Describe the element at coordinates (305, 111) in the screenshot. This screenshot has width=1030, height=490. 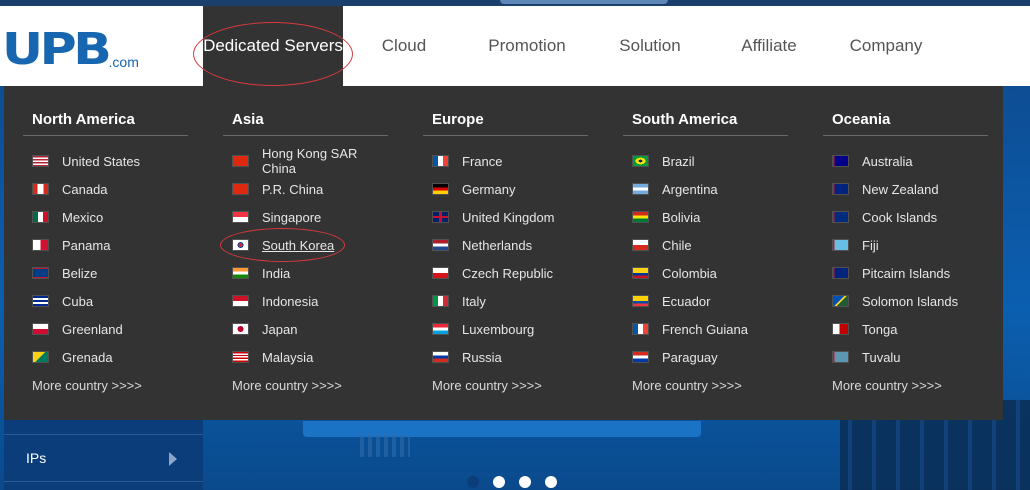
I see `region-heading: Asia` at that location.